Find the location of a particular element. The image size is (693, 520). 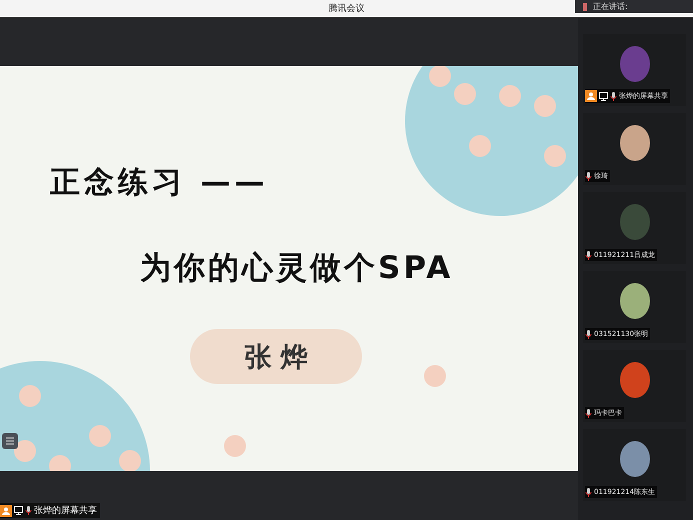

menu-icon is located at coordinates (10, 441).